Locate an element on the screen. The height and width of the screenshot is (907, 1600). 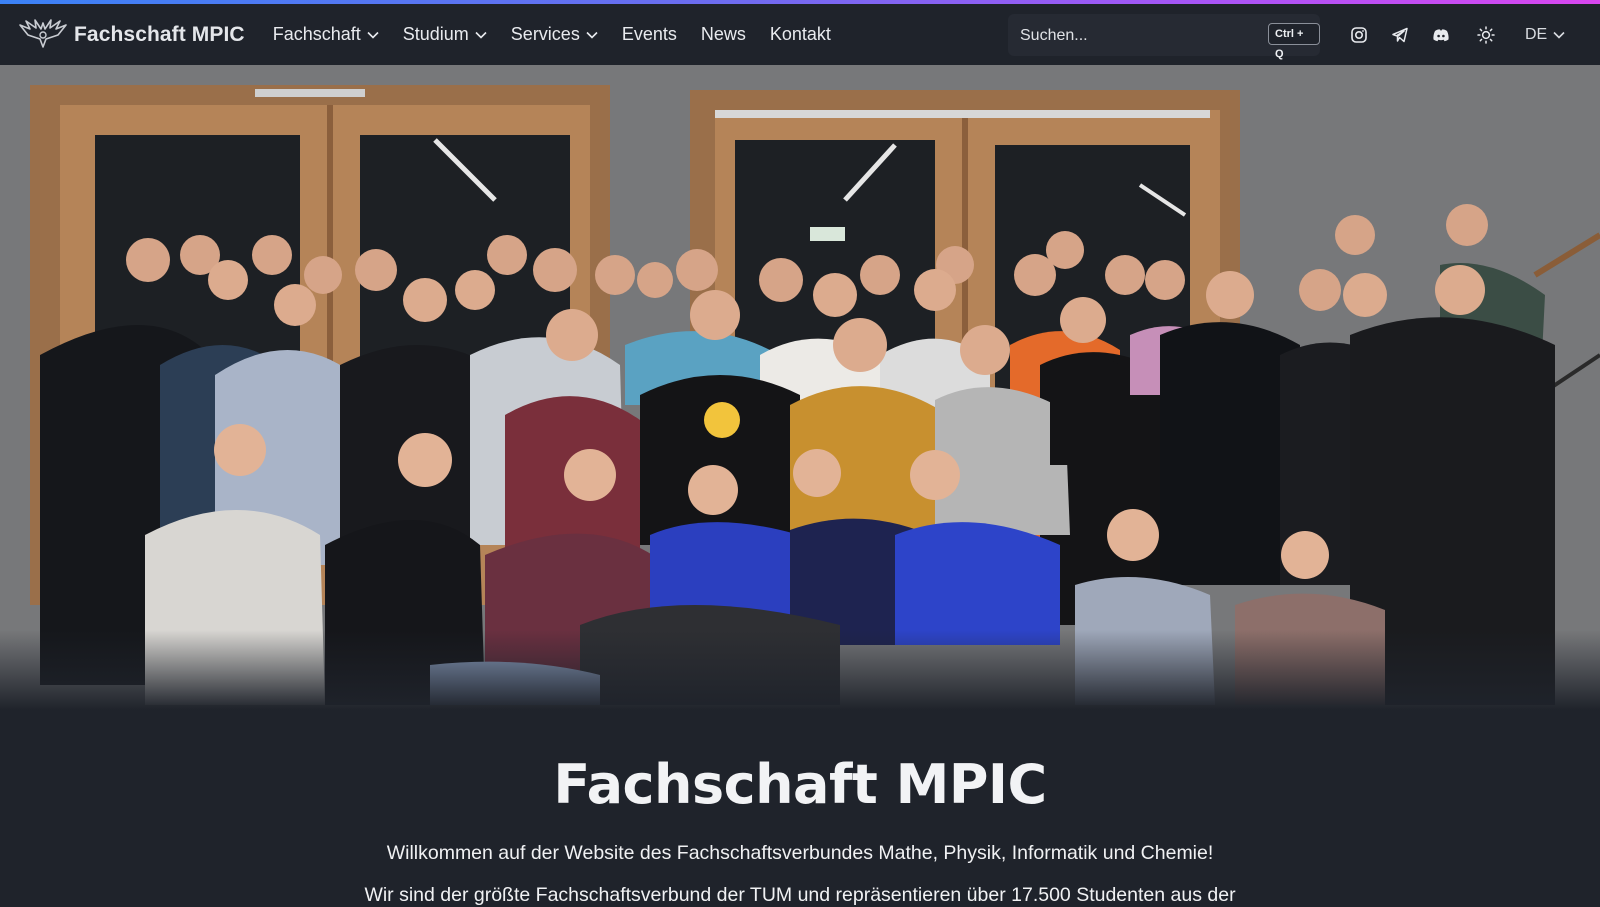
language-label: DE is located at coordinates (1536, 34).